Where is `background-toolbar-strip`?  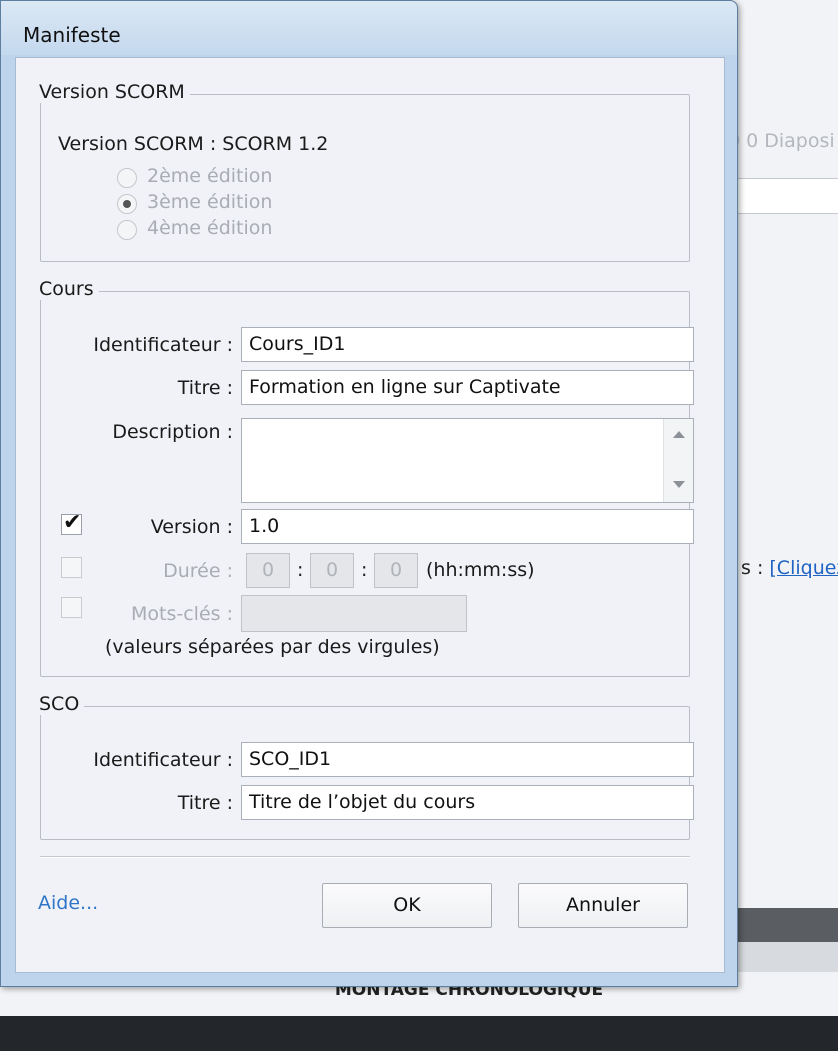
background-toolbar-strip is located at coordinates (788, 196).